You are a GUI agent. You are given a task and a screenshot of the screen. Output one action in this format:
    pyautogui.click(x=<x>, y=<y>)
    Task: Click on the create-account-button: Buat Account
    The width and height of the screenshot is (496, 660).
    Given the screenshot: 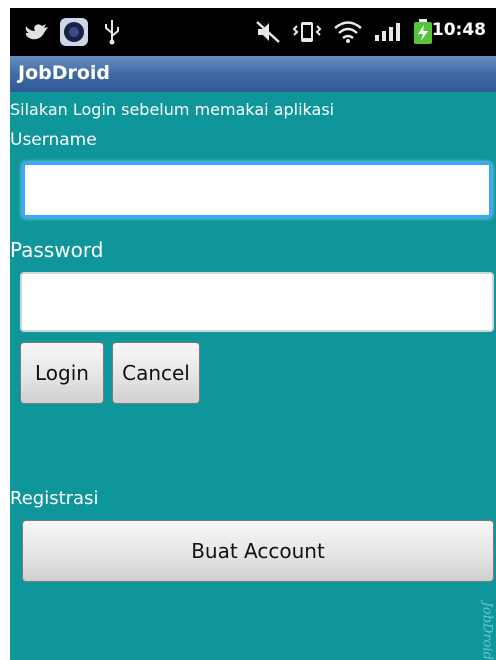 What is the action you would take?
    pyautogui.click(x=258, y=551)
    